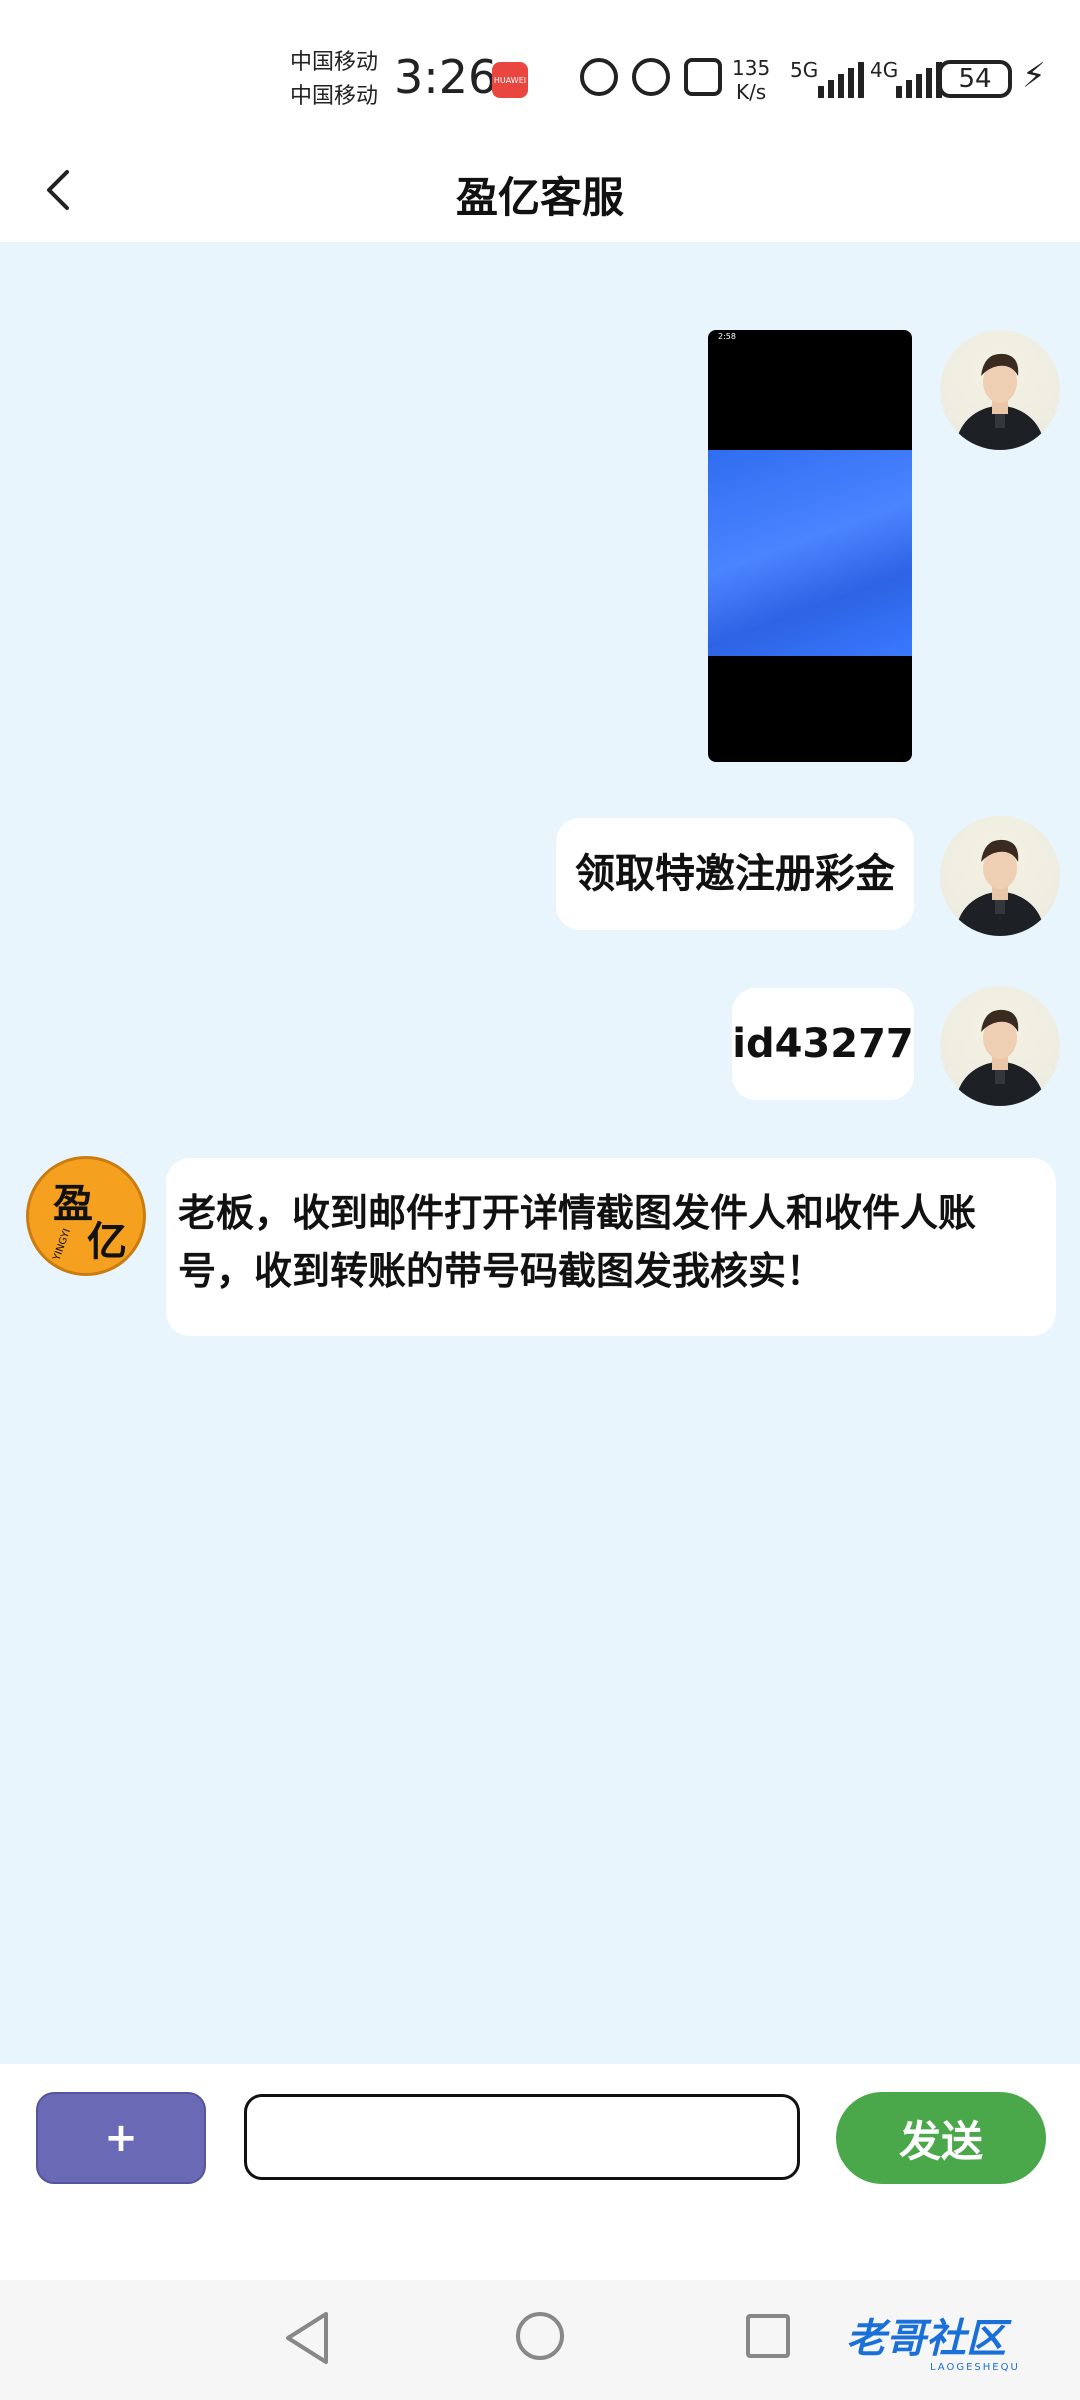 The width and height of the screenshot is (1080, 2400). Describe the element at coordinates (751, 80) in the screenshot. I see `network-speed: 135 K/s` at that location.